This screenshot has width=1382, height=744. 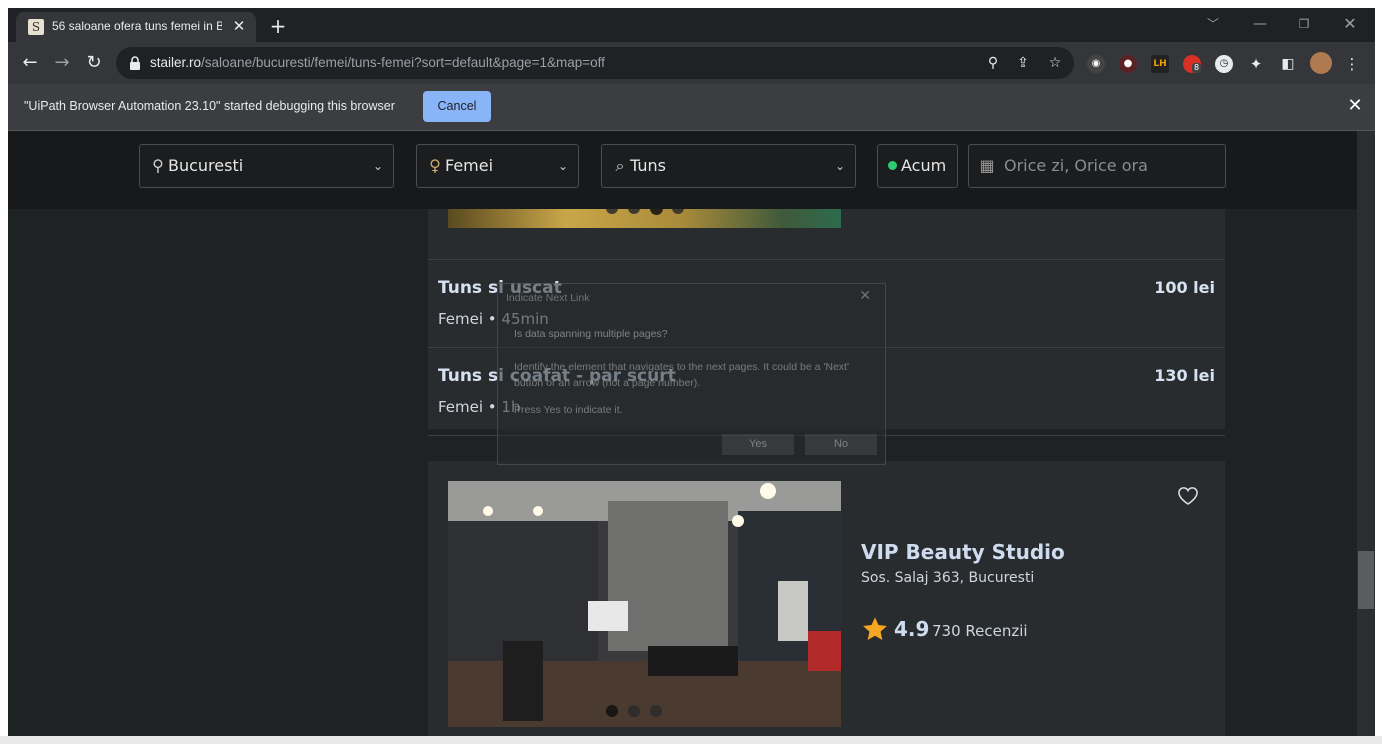 I want to click on reload-icon: ↻, so click(x=94, y=63).